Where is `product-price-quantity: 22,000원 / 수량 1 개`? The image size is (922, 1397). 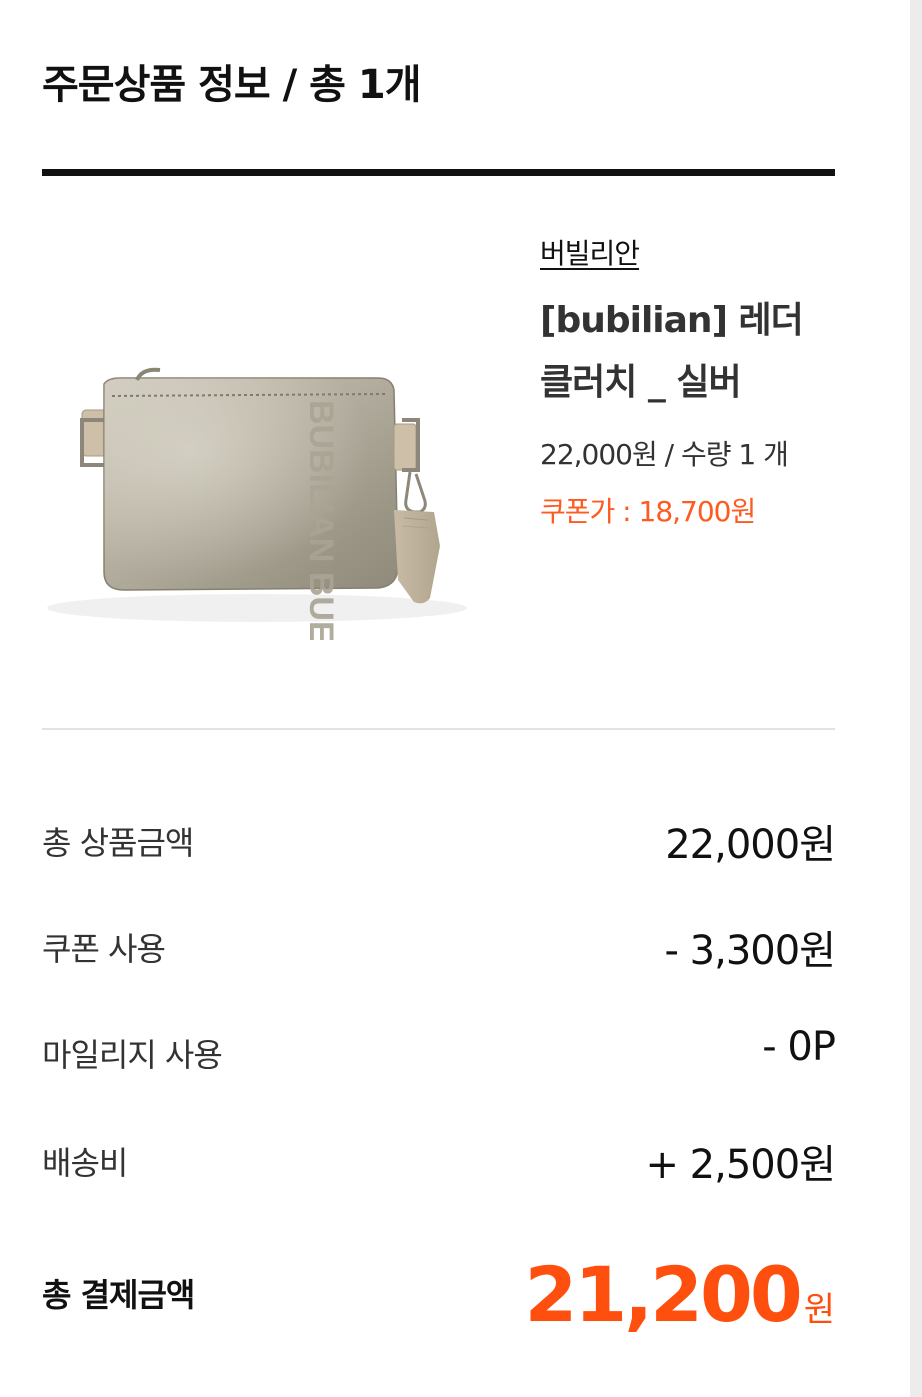 product-price-quantity: 22,000원 / 수량 1 개 is located at coordinates (664, 454).